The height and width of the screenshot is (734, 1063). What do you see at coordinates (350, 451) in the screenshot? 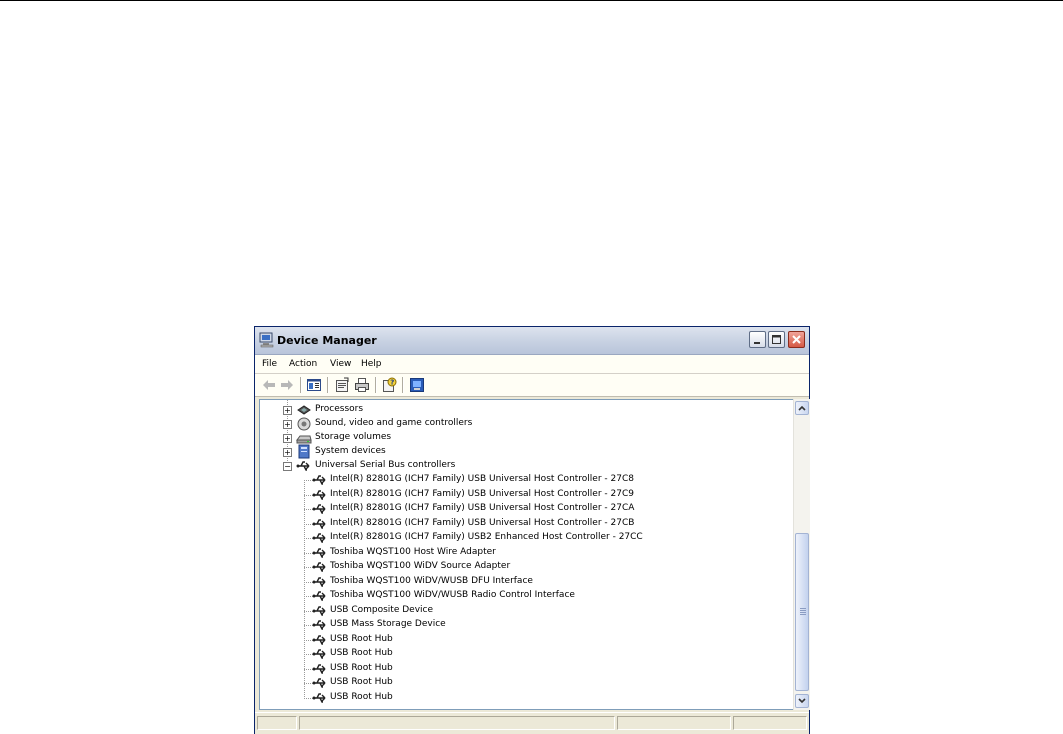
I see `tree-item-label: System devices` at bounding box center [350, 451].